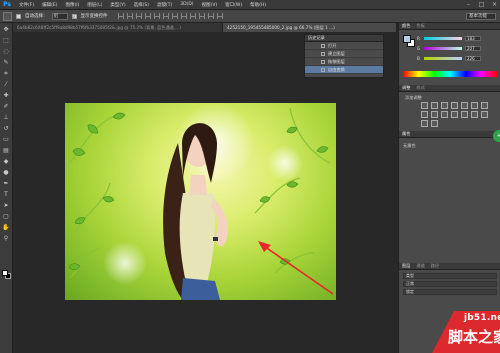 The image size is (500, 353). I want to click on menu-image: 图像(I), so click(72, 5).